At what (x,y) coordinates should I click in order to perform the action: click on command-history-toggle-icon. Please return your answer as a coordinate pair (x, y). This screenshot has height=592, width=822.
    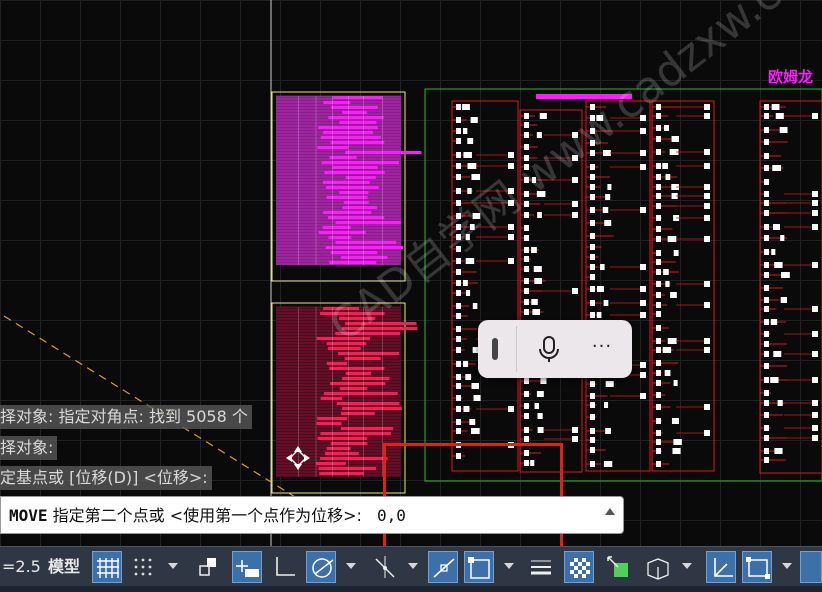
    Looking at the image, I should click on (610, 511).